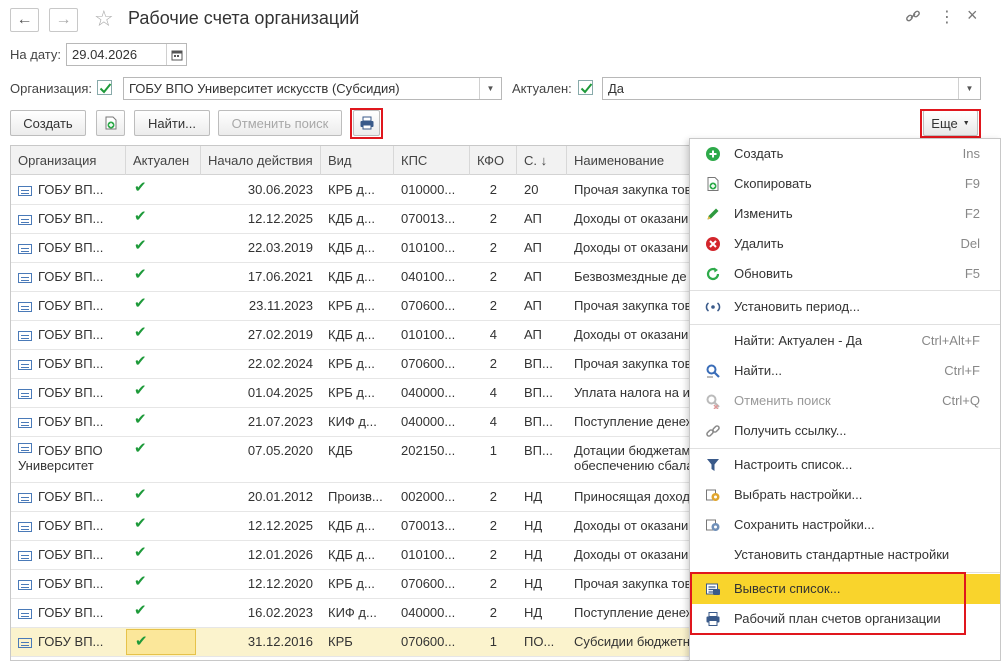 This screenshot has height=661, width=1001. I want to click on column-header-kfo: КФО, so click(493, 160).